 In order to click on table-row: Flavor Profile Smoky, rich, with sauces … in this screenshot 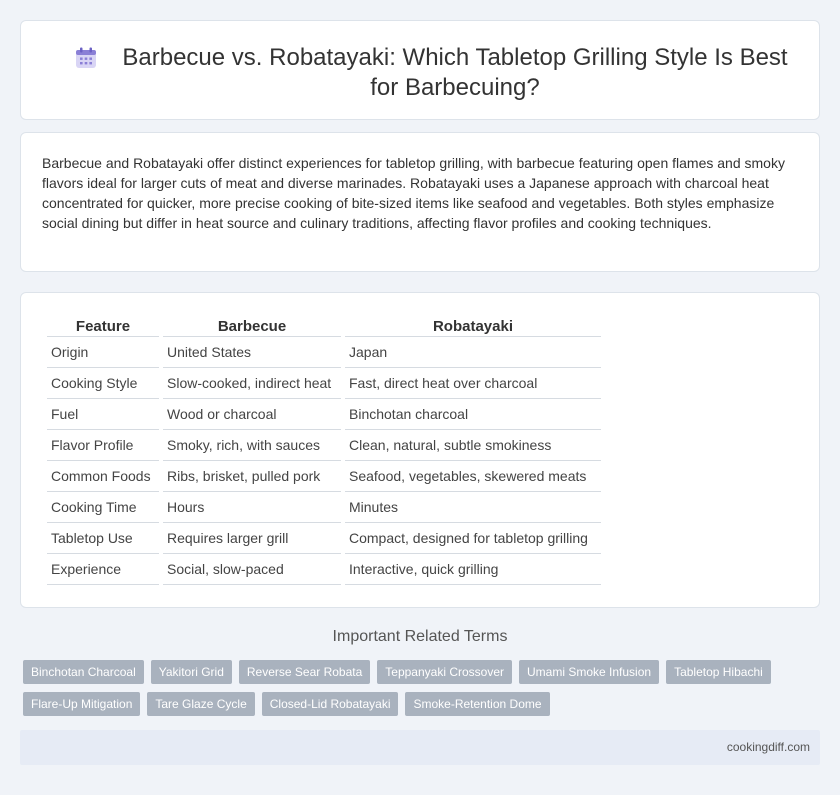, I will do `click(324, 445)`.